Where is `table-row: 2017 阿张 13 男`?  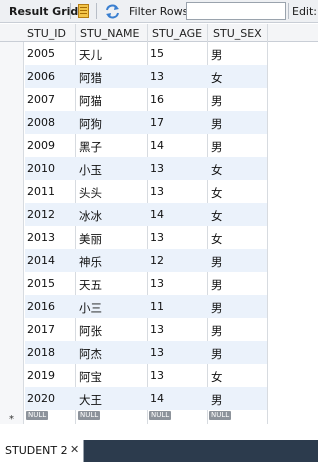 table-row: 2017 阿张 13 男 is located at coordinates (146, 329).